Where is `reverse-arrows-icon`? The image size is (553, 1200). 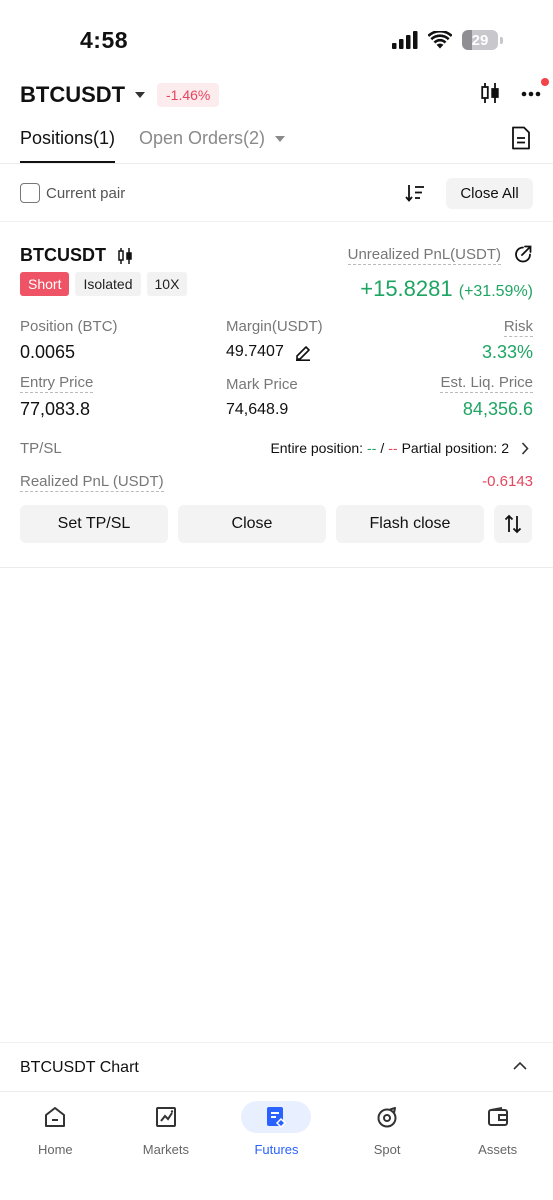
reverse-arrows-icon is located at coordinates (513, 524).